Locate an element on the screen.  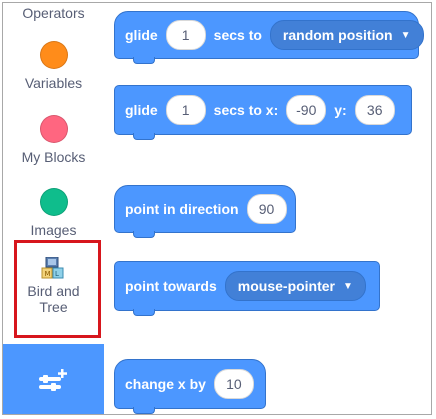
glide-to-random-block: glide 1 secs to random position ▼ is located at coordinates (269, 37).